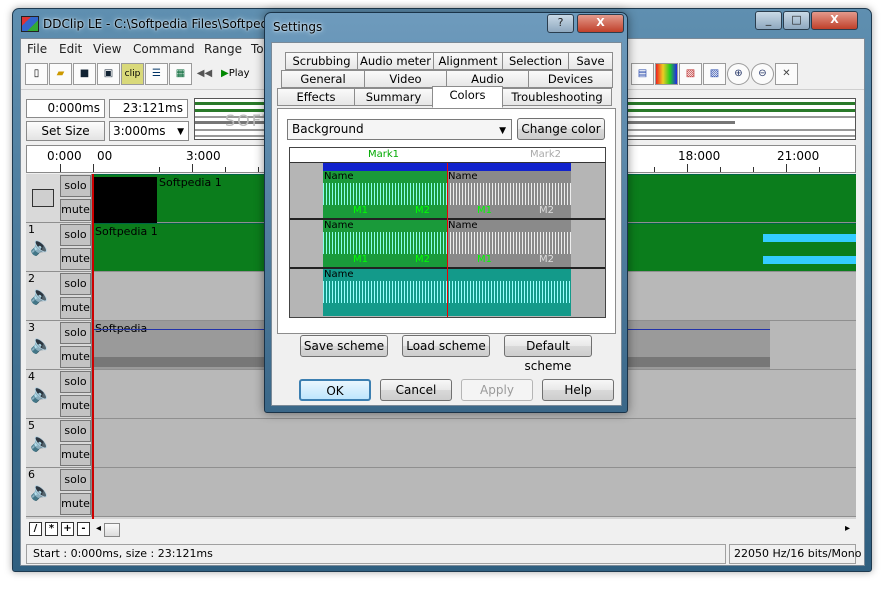  I want to click on ok-button: OK, so click(335, 390).